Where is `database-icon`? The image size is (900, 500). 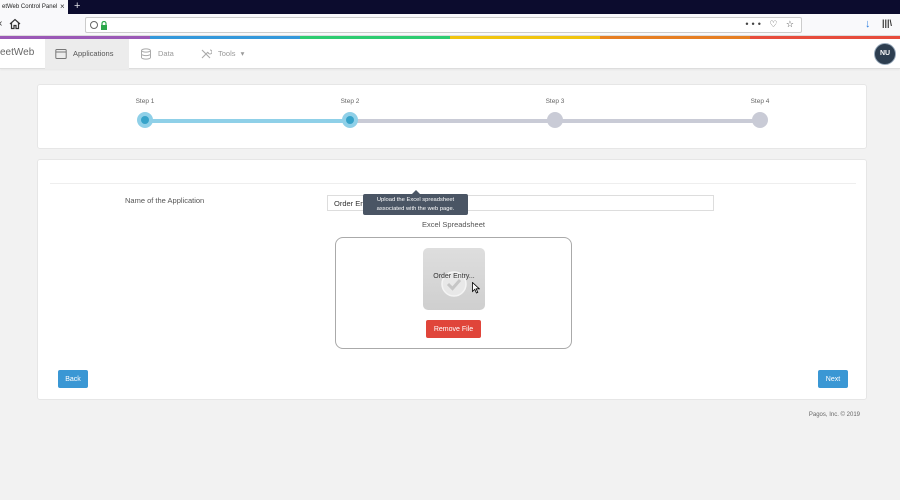 database-icon is located at coordinates (146, 54).